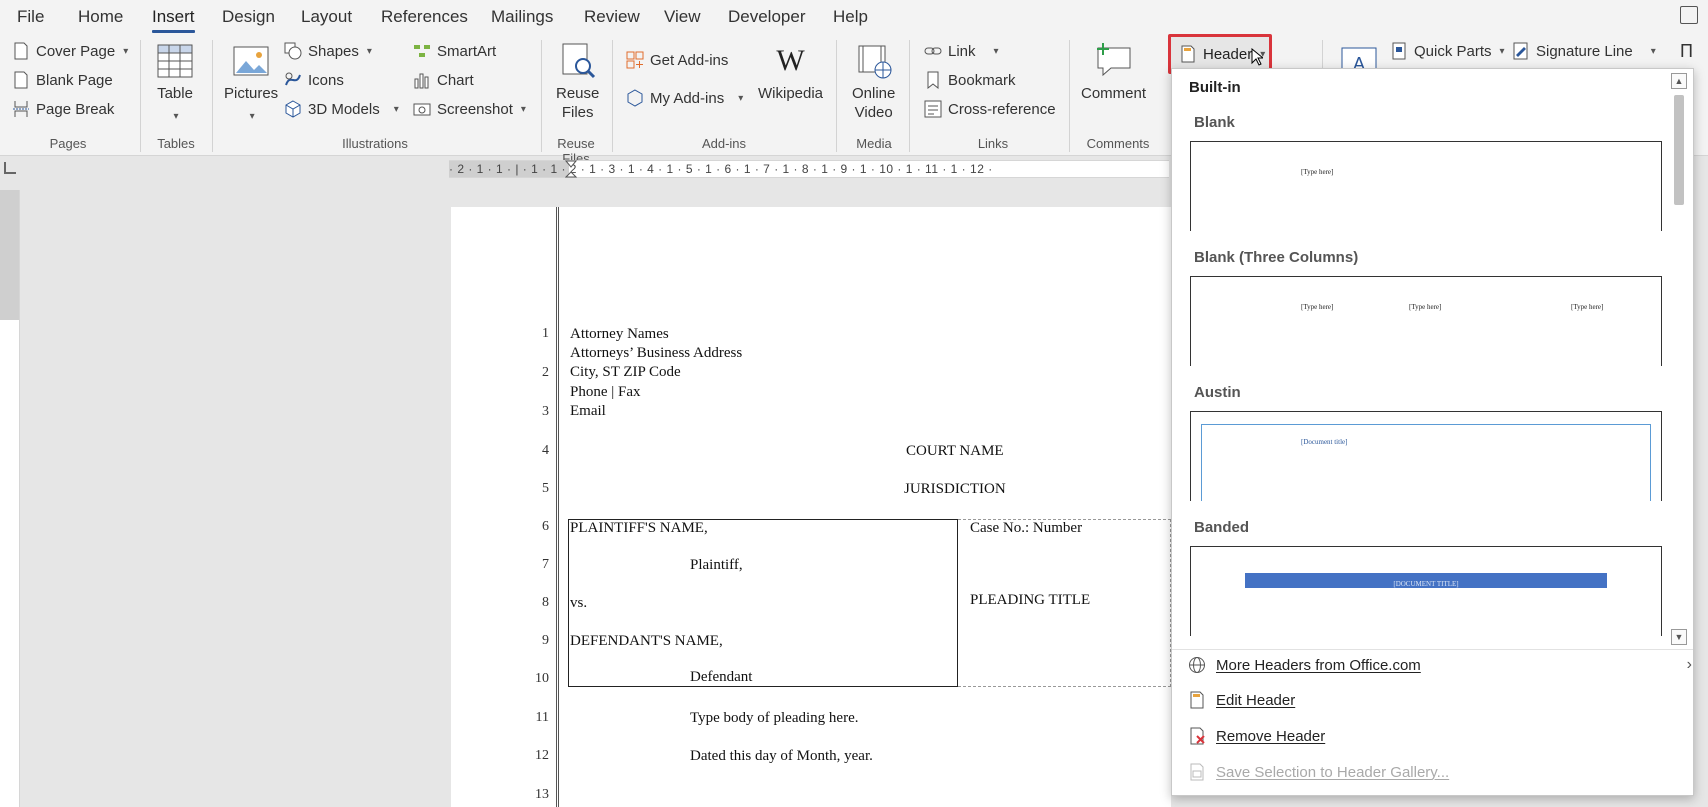 The image size is (1708, 807). I want to click on equation-button: Π, so click(1689, 51).